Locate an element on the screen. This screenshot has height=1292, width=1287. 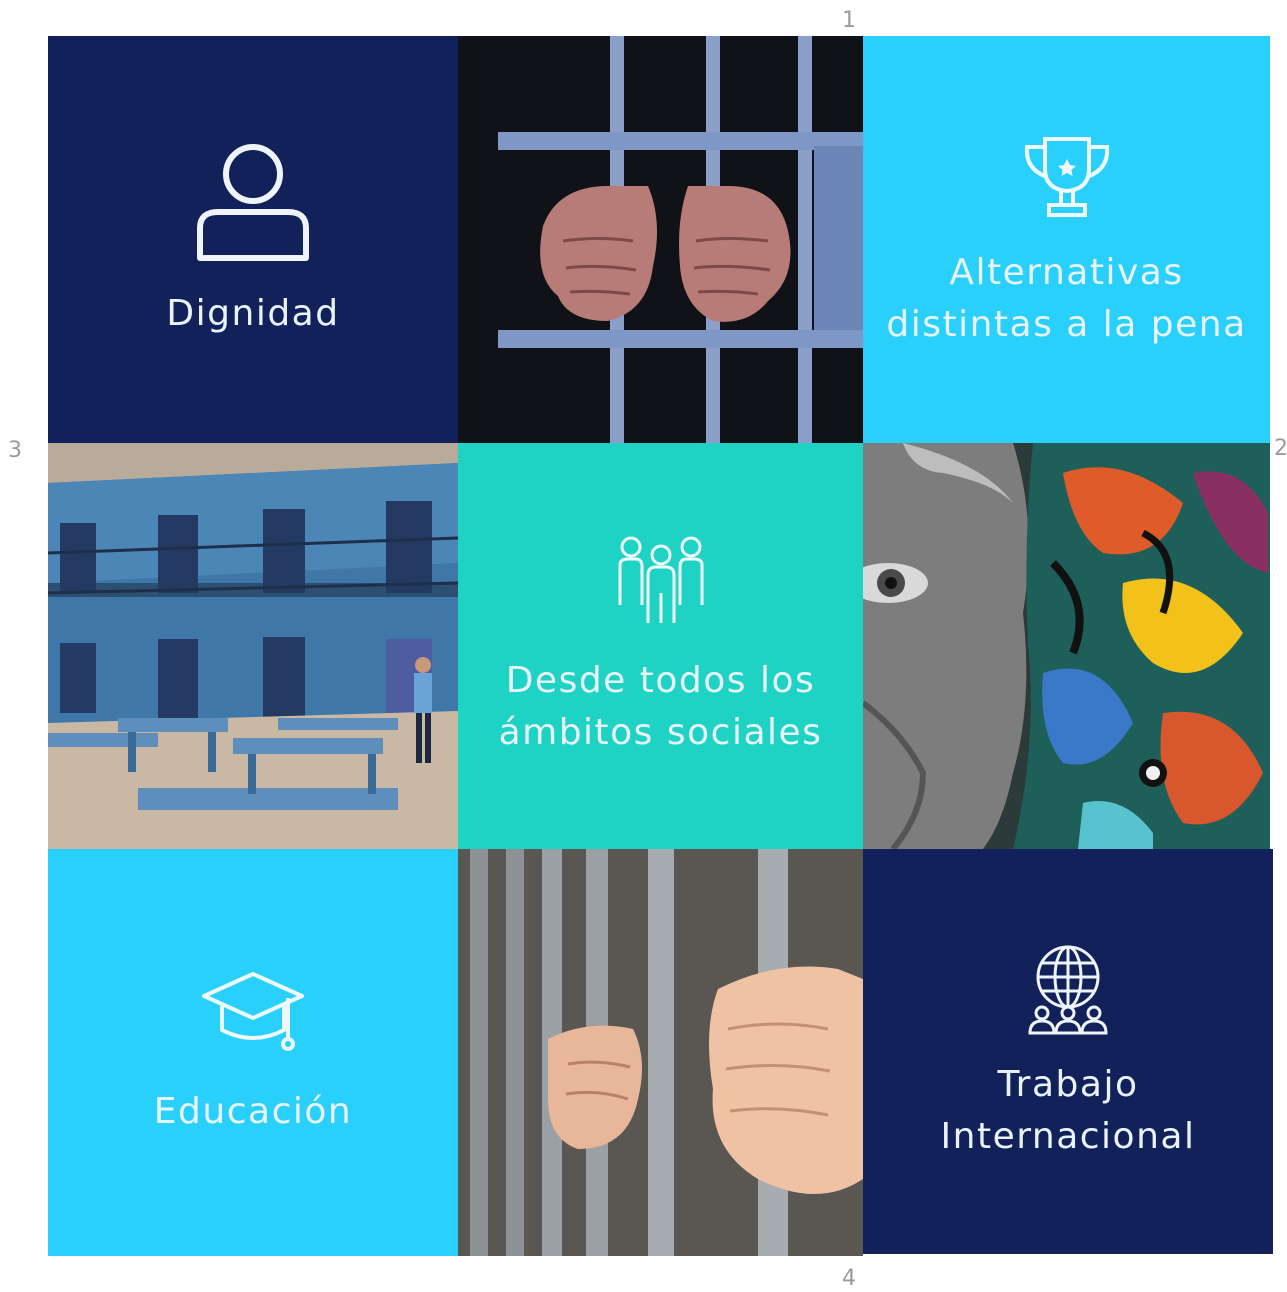
tile-social-label: Desde todos los ámbitos sociales is located at coordinates (660, 706).